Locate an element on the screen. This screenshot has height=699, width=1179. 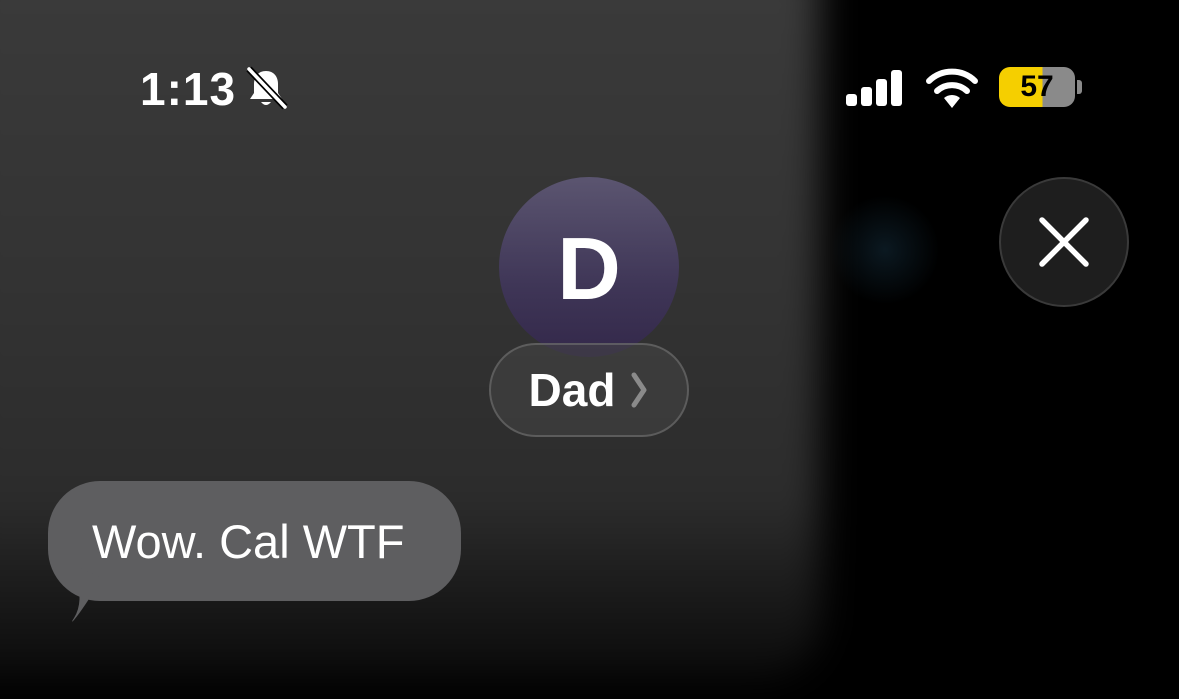
contact-name: Dad is located at coordinates (572, 390).